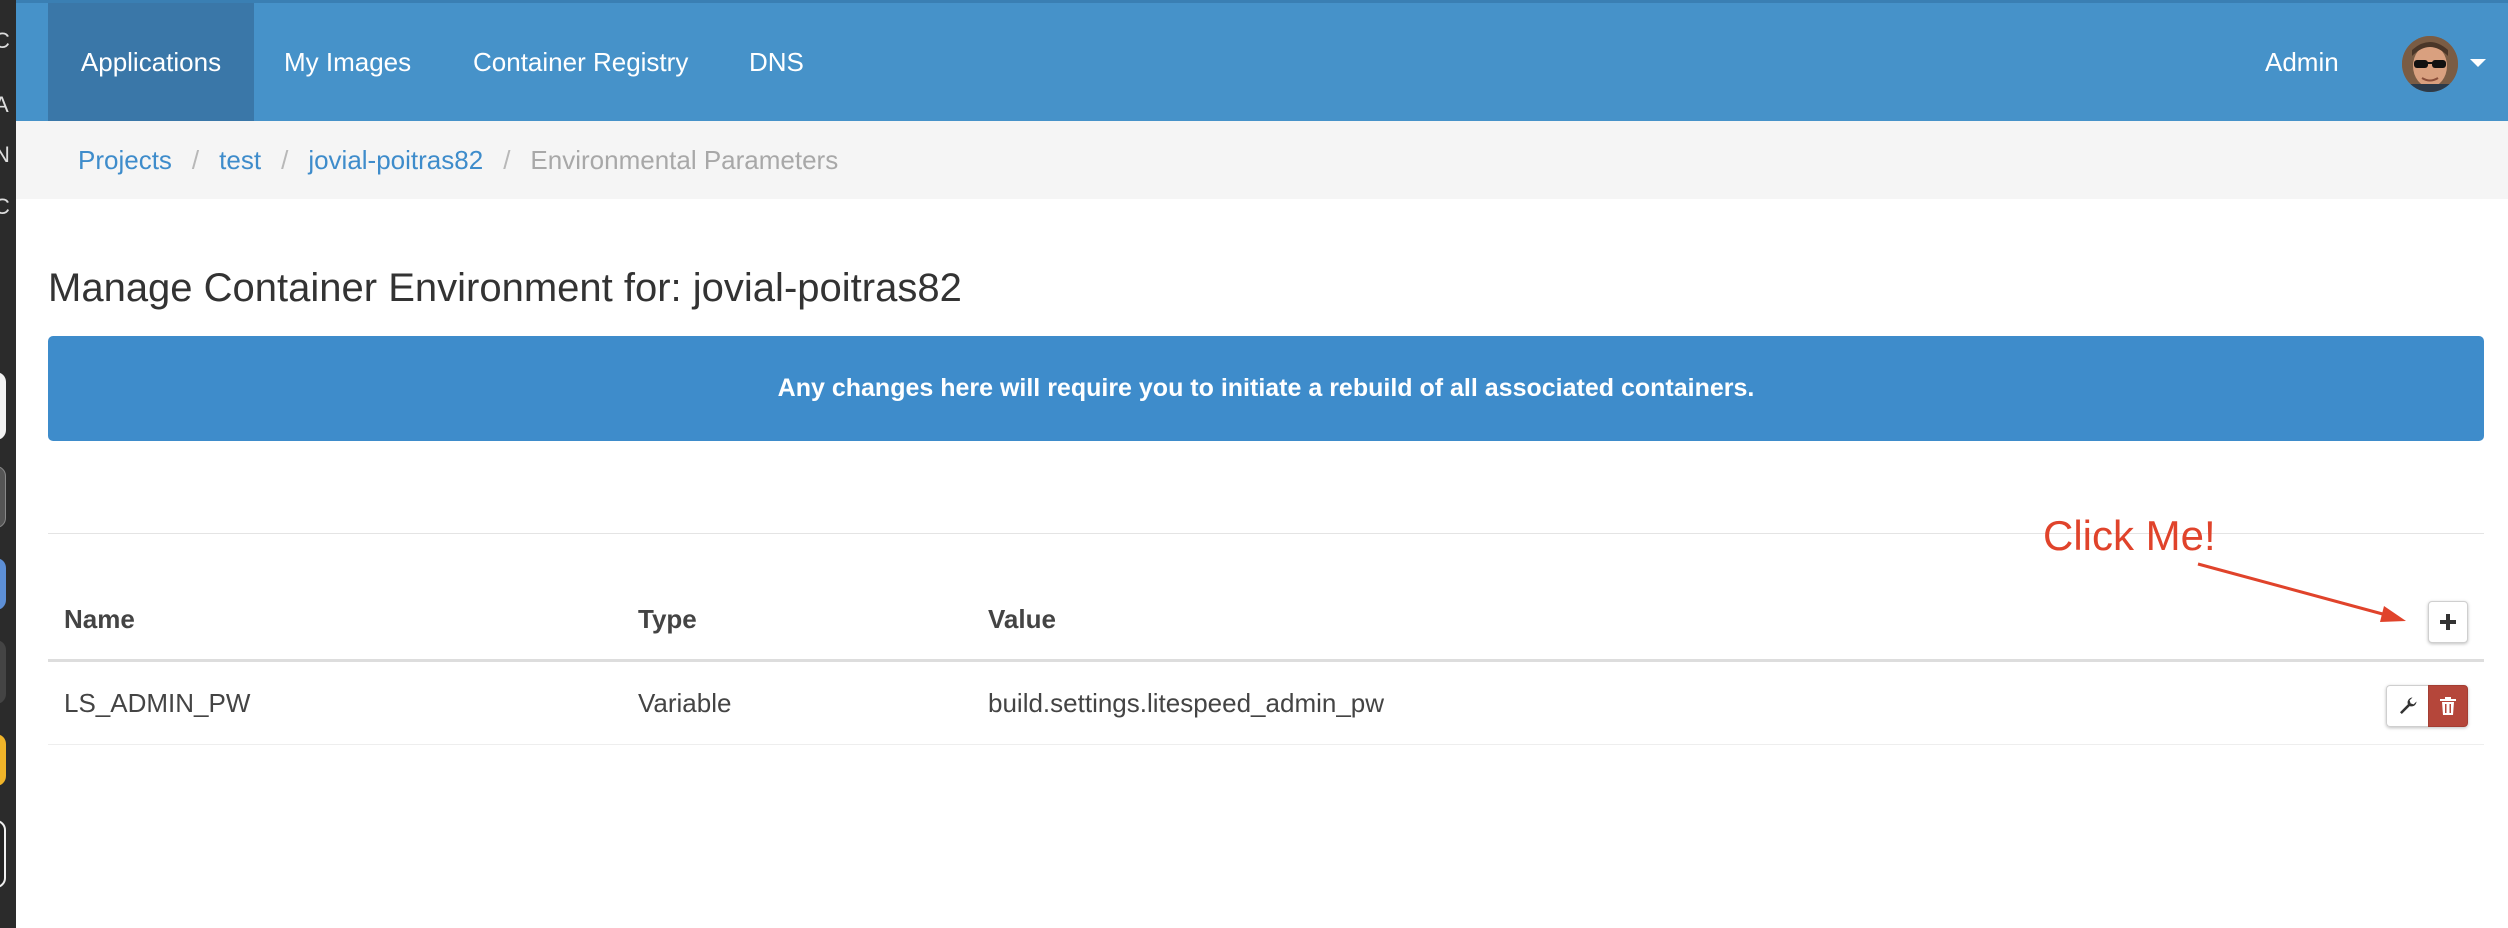  What do you see at coordinates (776, 62) in the screenshot?
I see `nav-dns: DNS` at bounding box center [776, 62].